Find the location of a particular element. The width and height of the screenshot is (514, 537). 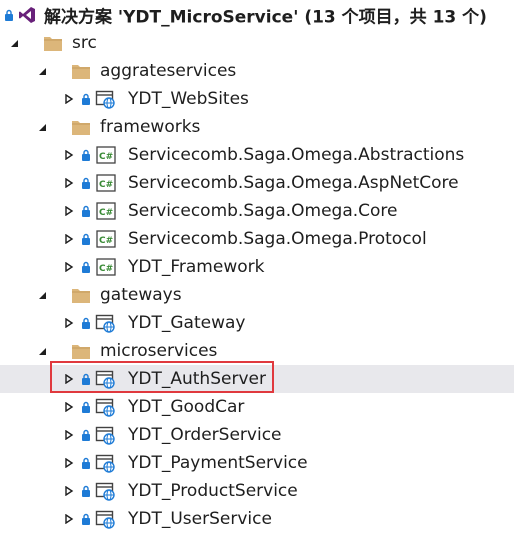

tree-item-label: YDT_UserService is located at coordinates (200, 519).